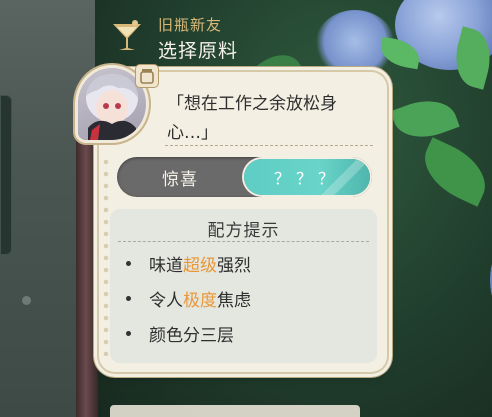 The height and width of the screenshot is (417, 492). I want to click on hint-text: 焦虑, so click(234, 300).